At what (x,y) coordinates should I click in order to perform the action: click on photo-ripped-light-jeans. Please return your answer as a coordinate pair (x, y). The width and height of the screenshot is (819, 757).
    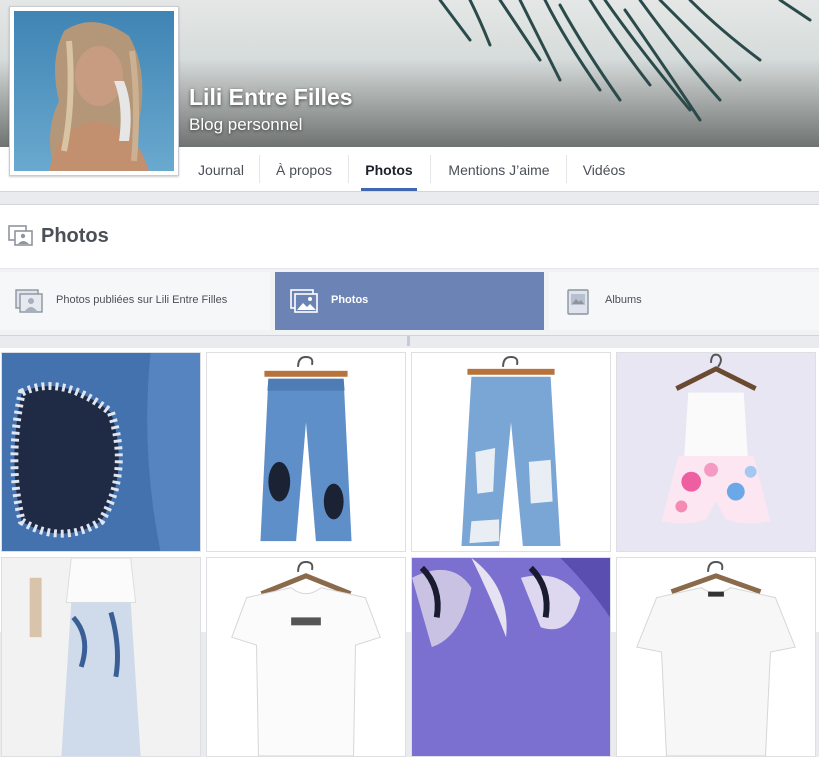
    Looking at the image, I should click on (511, 452).